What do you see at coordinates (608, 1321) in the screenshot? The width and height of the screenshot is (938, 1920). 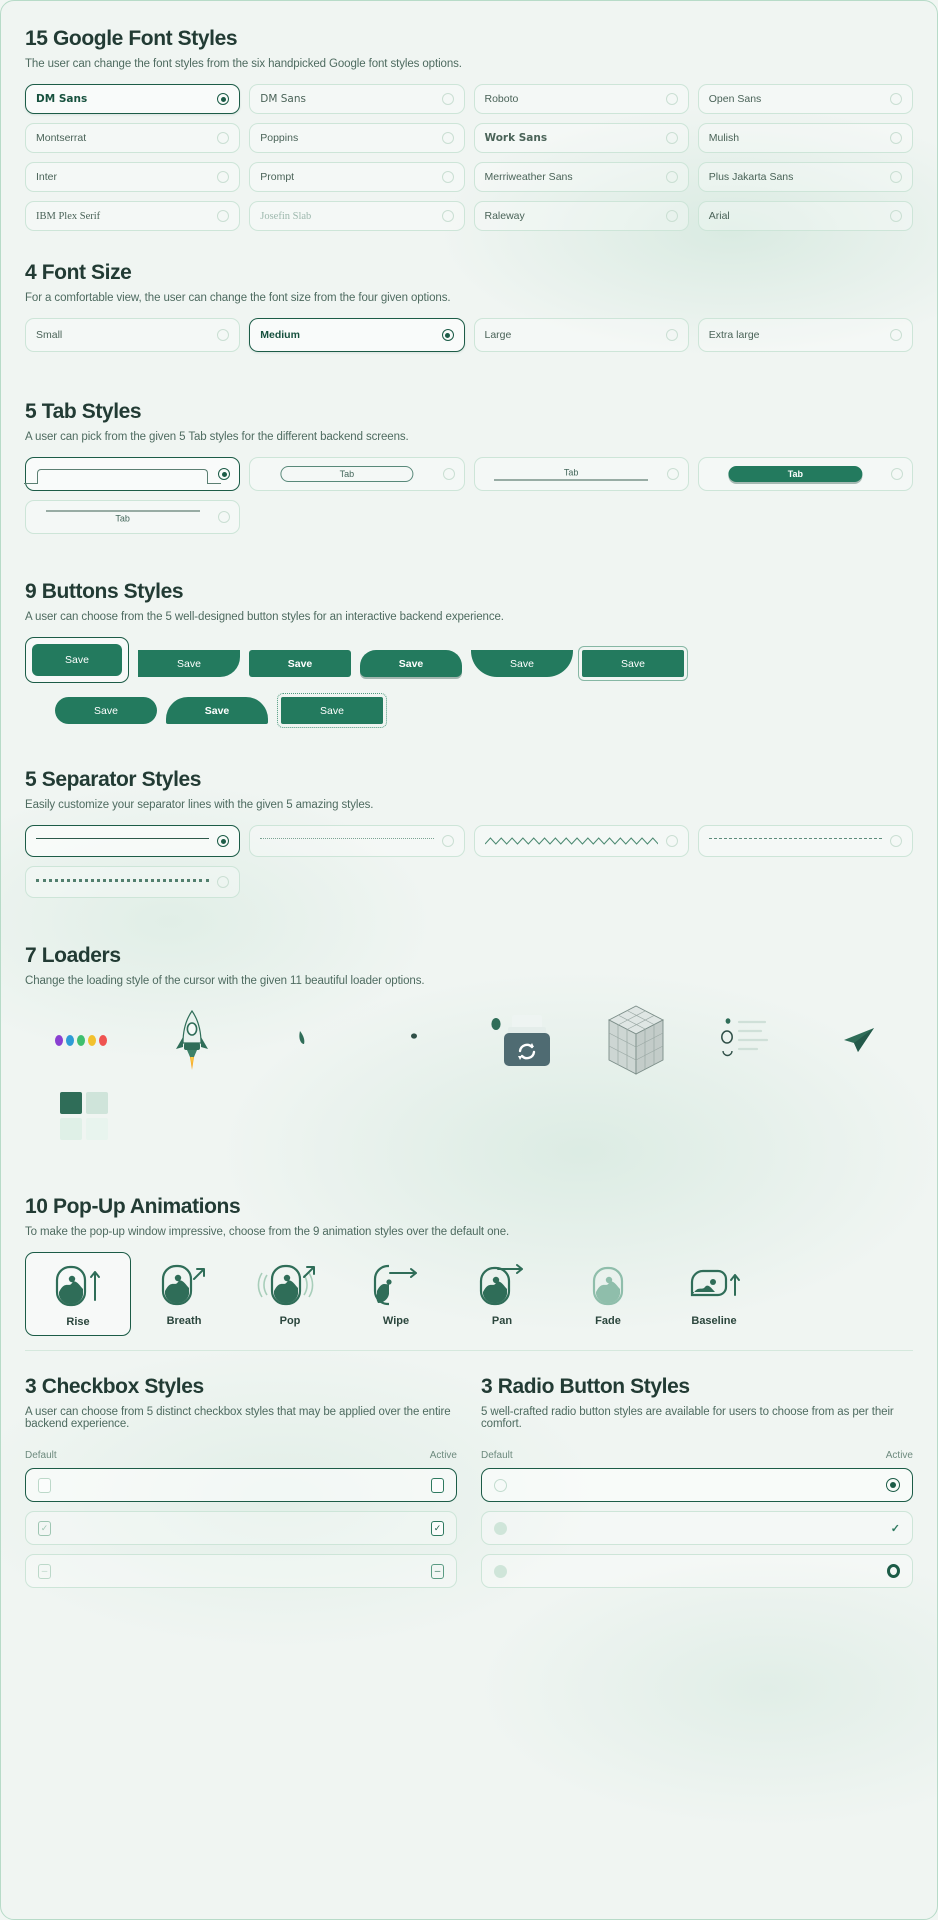 I see `popup-option-label: Fade` at bounding box center [608, 1321].